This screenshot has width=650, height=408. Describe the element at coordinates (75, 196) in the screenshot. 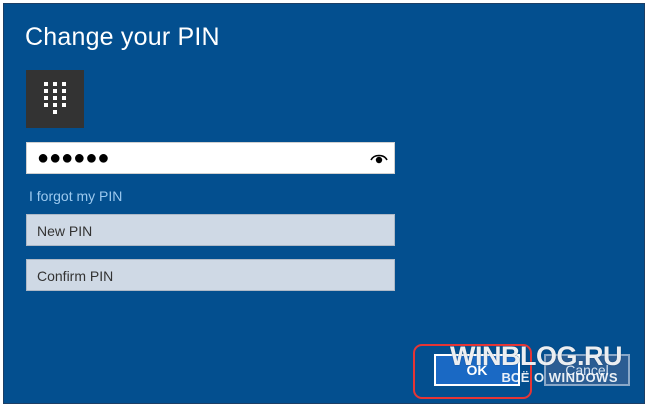

I see `forgot-pin-link: I forgot my PIN` at that location.